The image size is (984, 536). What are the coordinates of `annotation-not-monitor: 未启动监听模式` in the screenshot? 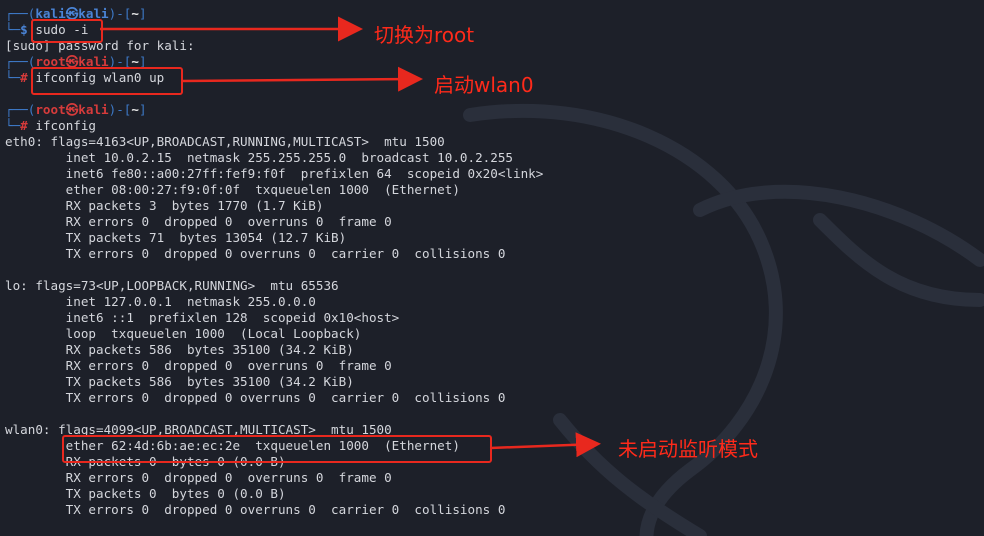 It's located at (688, 449).